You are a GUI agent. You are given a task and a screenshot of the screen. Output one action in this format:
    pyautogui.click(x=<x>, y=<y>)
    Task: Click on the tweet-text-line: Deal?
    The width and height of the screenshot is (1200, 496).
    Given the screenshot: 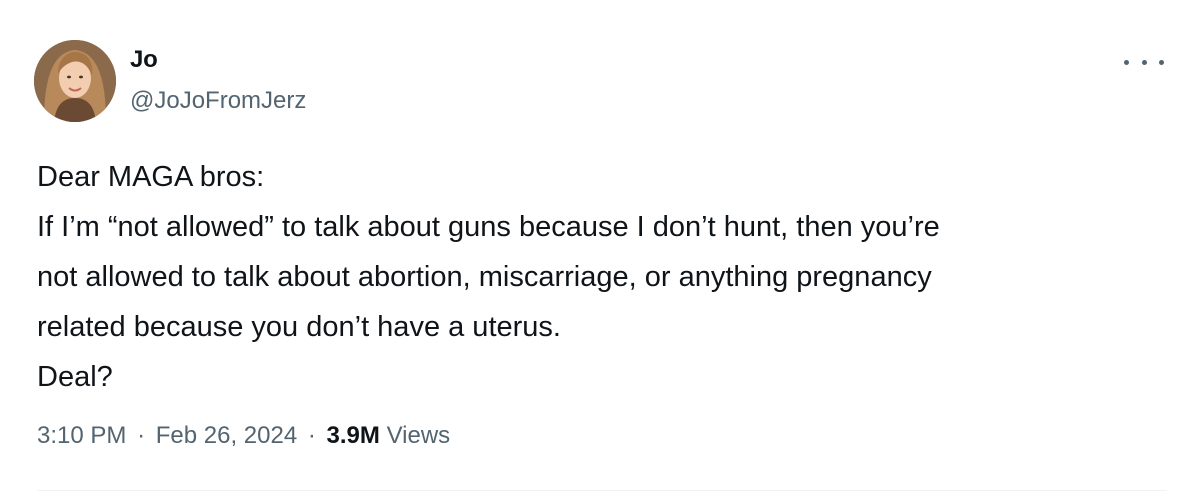 What is the action you would take?
    pyautogui.click(x=75, y=377)
    